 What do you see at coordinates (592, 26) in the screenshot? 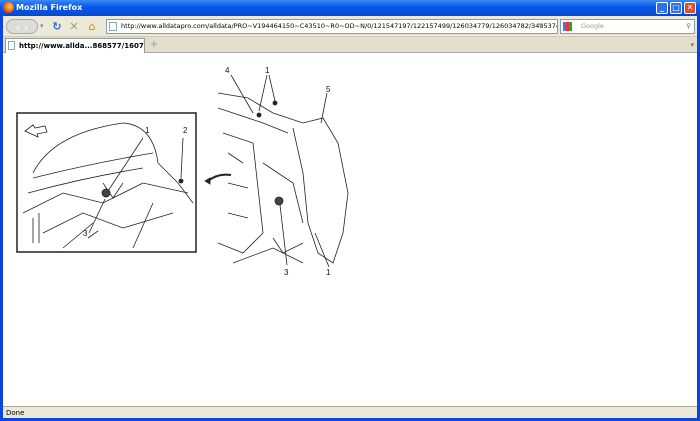
I see `search-placeholder: Google` at bounding box center [592, 26].